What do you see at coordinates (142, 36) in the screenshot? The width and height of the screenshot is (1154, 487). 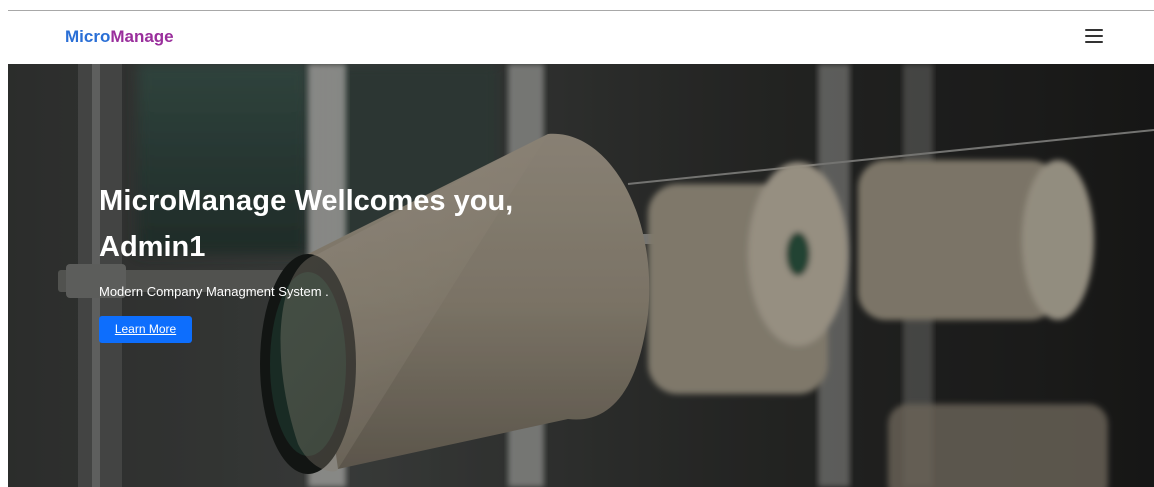 I see `brand-logo-part2: Manage` at bounding box center [142, 36].